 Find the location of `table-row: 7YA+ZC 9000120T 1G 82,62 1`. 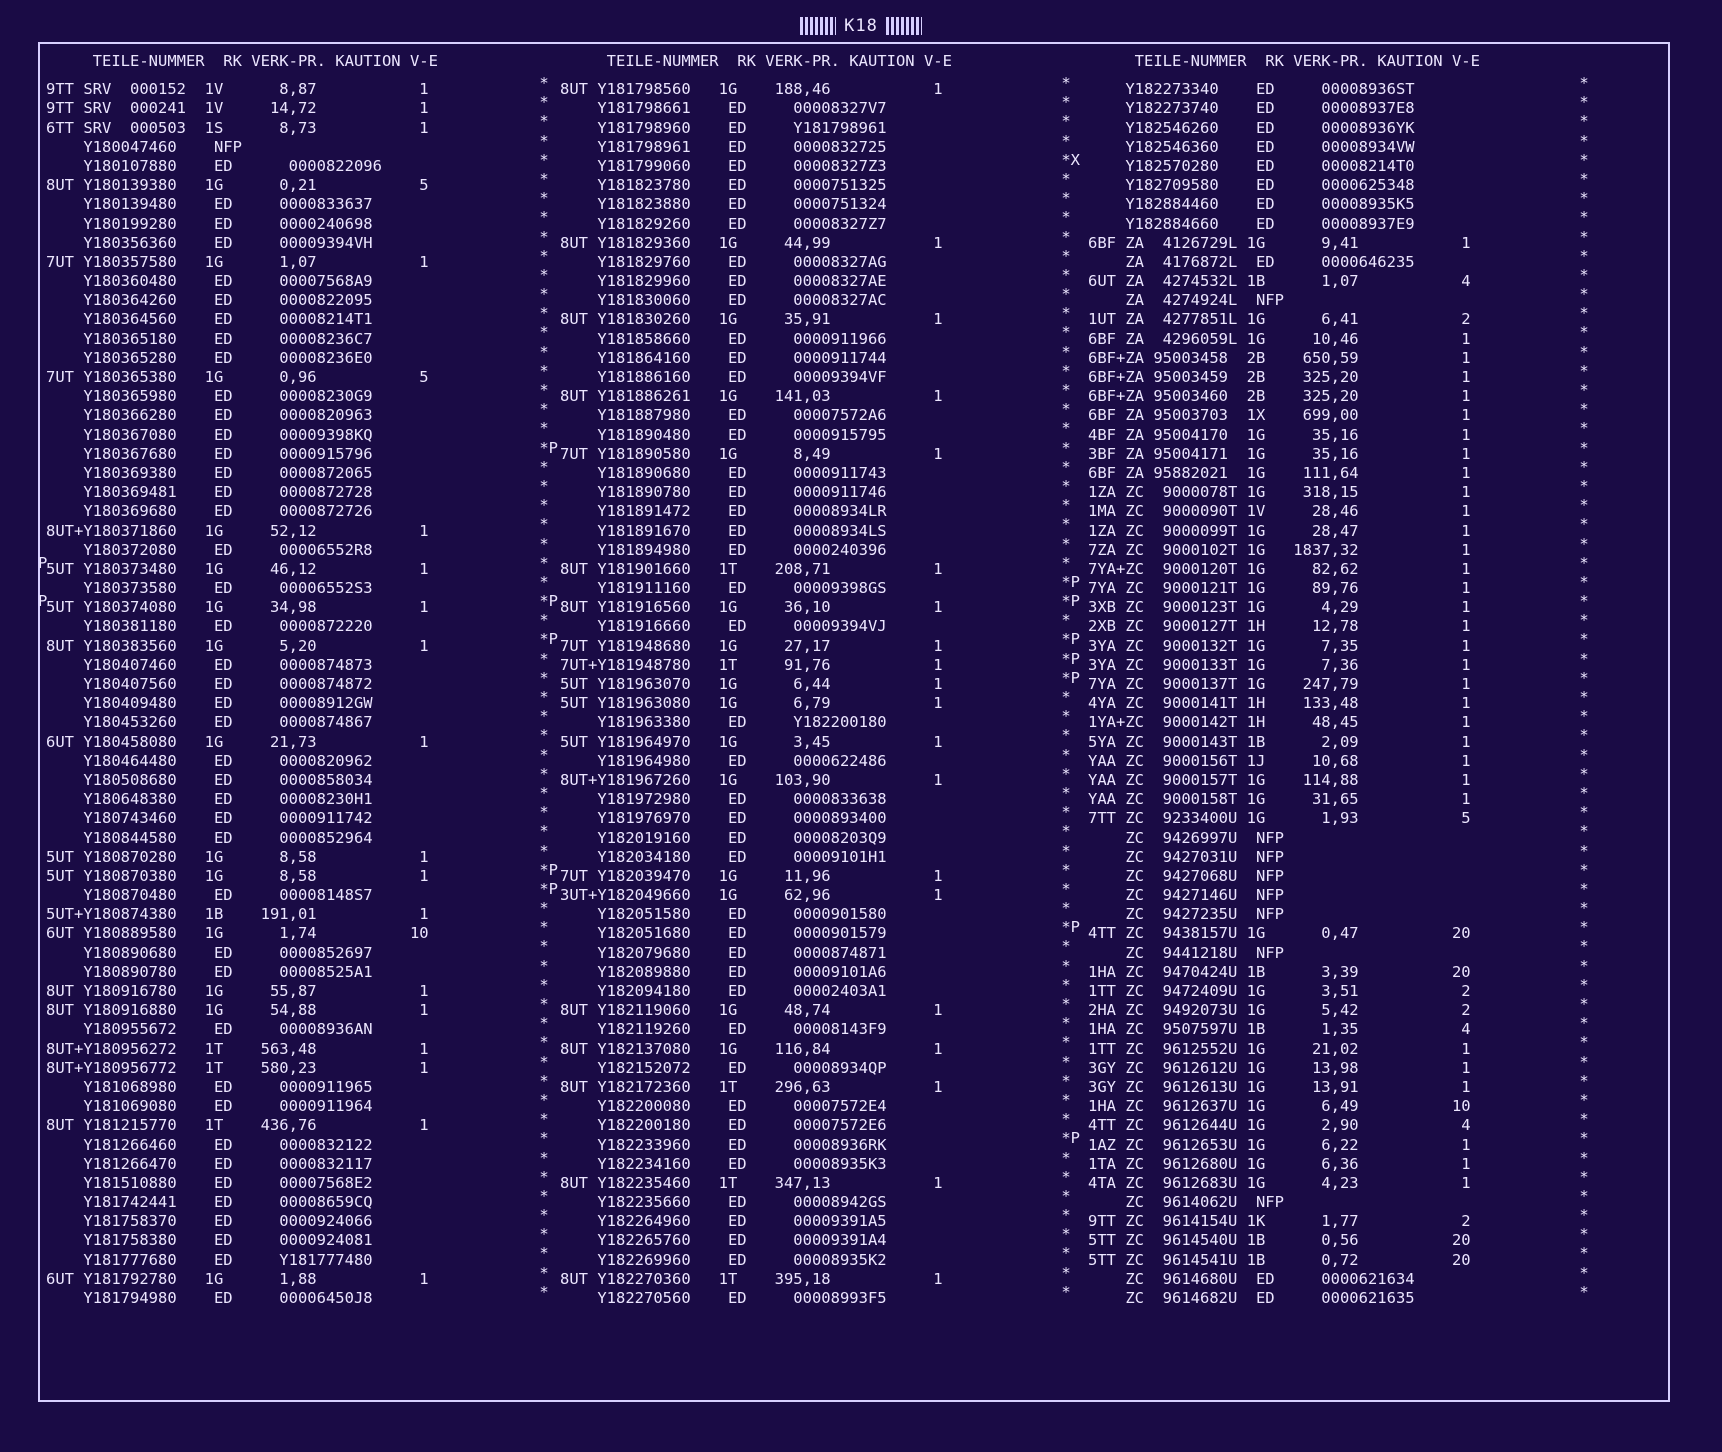

table-row: 7YA+ZC 9000120T 1G 82,62 1 is located at coordinates (1279, 568).